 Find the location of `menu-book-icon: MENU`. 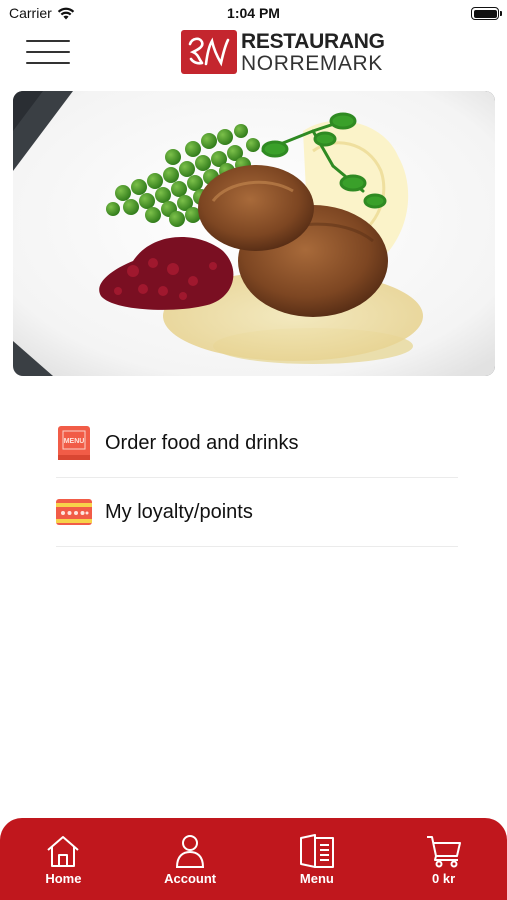

menu-book-icon: MENU is located at coordinates (74, 443).